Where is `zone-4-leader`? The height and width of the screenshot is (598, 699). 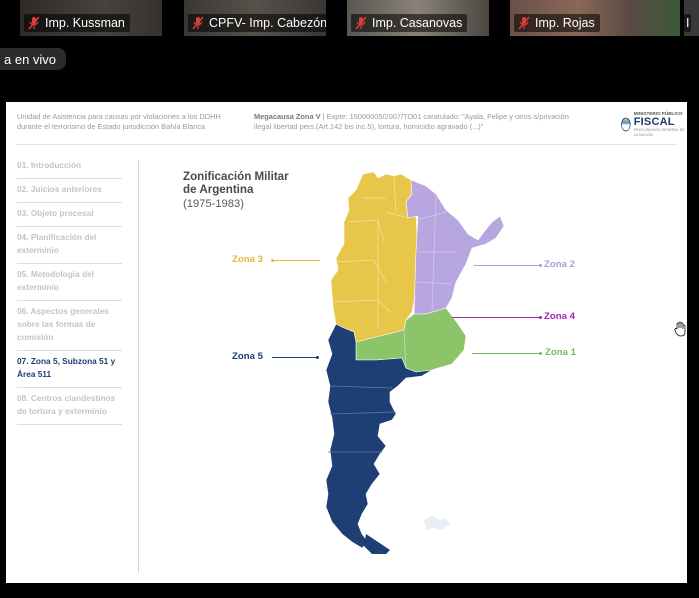
zone-4-leader is located at coordinates (496, 317).